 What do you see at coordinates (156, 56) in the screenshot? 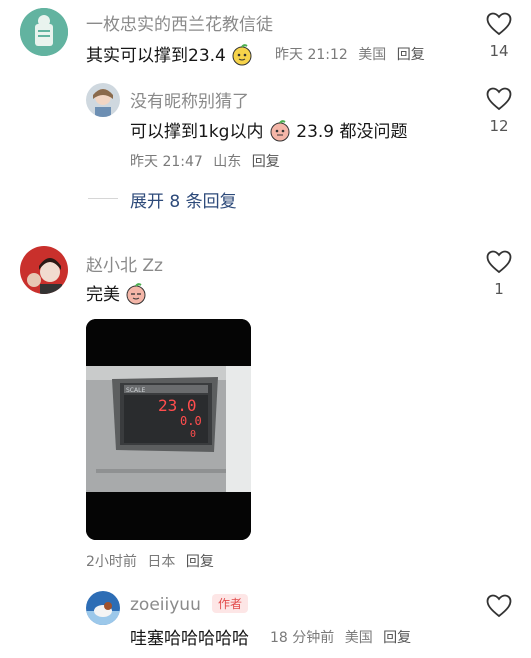
I see `comment-text-label: 其实可以撑到23.4` at bounding box center [156, 56].